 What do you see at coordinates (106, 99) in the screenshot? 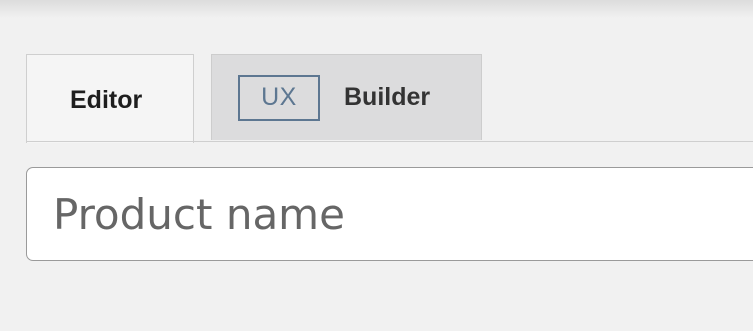
I see `tab-editor-label: Editor` at bounding box center [106, 99].